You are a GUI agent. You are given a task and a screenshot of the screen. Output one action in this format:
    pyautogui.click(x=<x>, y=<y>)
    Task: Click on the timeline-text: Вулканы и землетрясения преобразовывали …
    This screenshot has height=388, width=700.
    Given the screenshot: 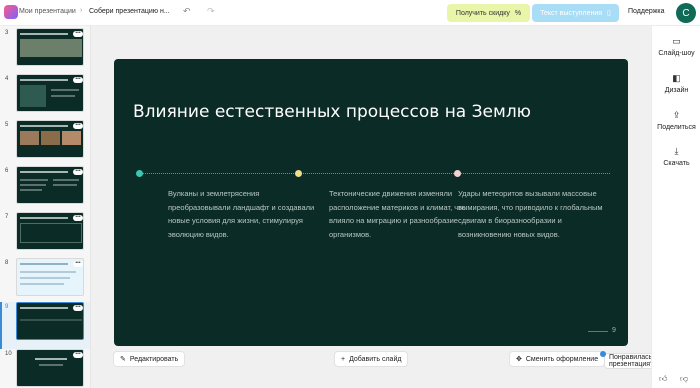 What is the action you would take?
    pyautogui.click(x=243, y=214)
    